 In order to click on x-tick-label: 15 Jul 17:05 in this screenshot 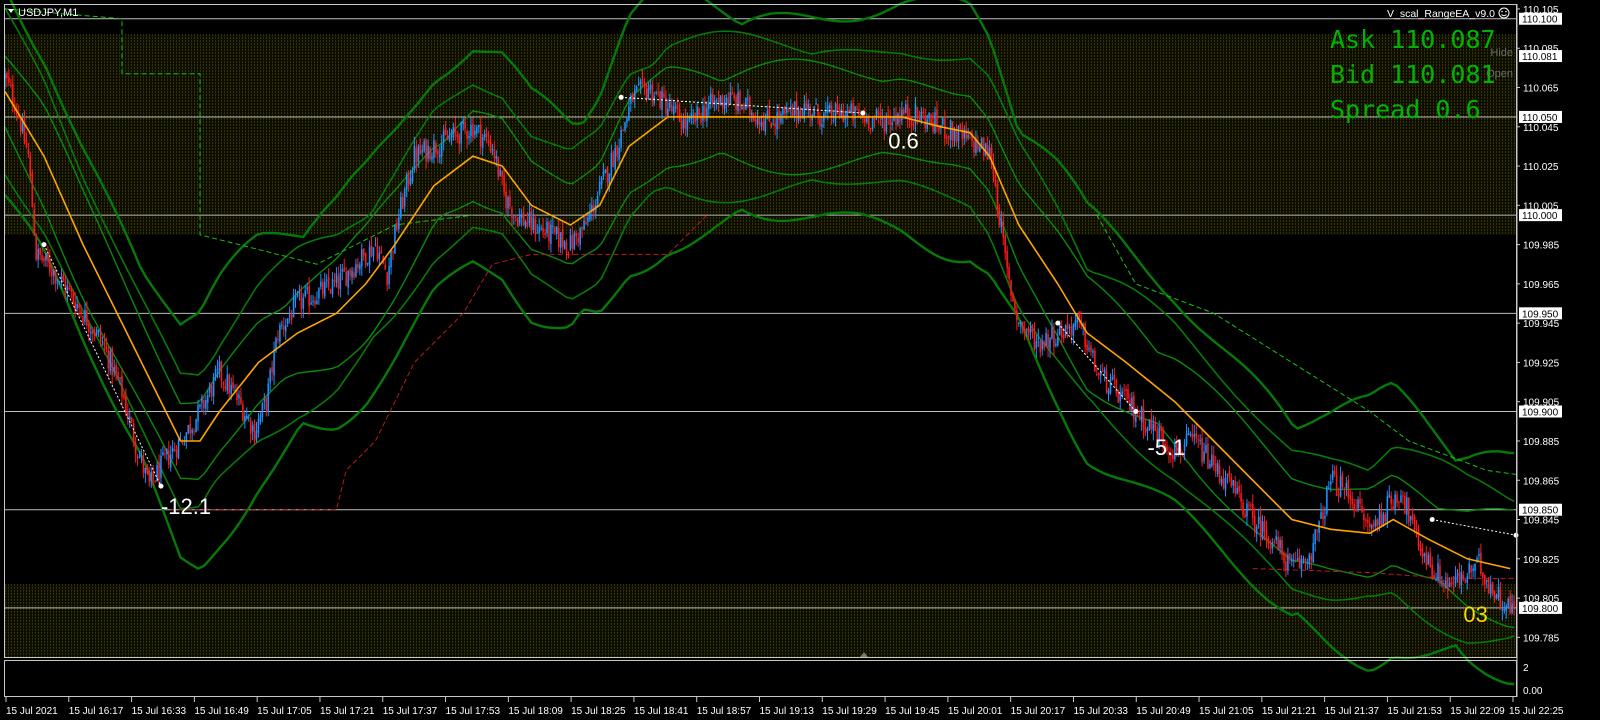, I will do `click(284, 711)`.